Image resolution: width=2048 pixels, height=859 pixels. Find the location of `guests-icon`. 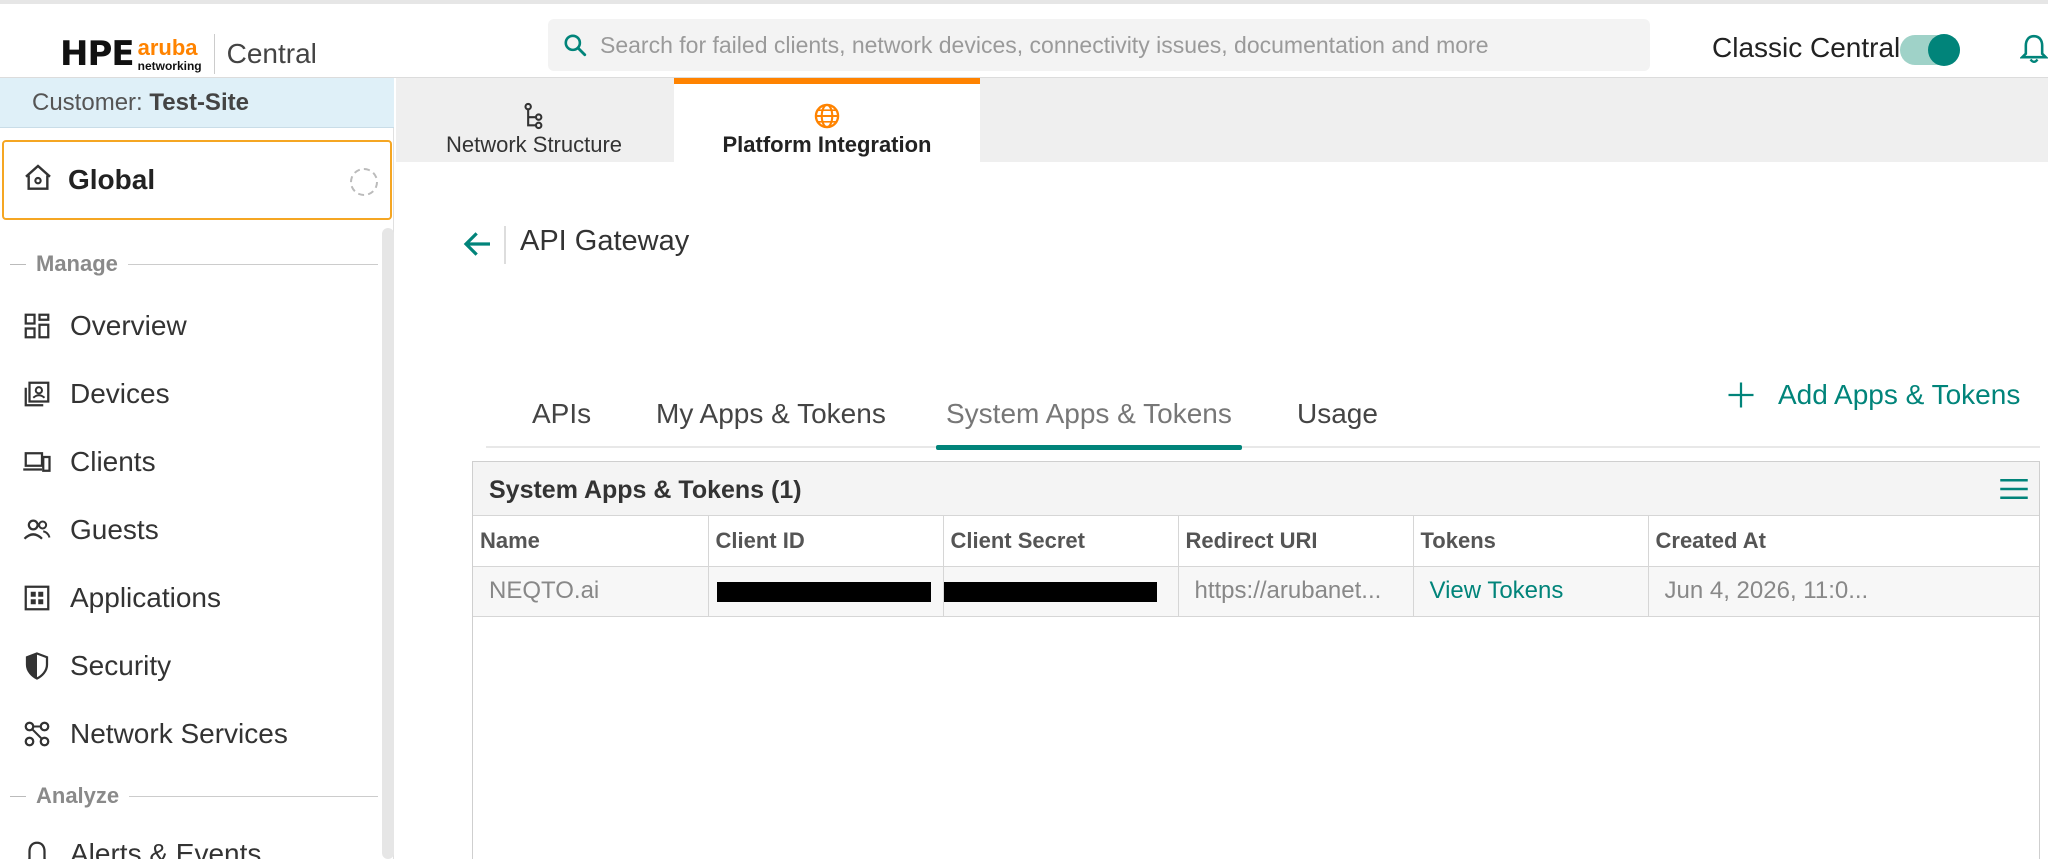

guests-icon is located at coordinates (37, 529).